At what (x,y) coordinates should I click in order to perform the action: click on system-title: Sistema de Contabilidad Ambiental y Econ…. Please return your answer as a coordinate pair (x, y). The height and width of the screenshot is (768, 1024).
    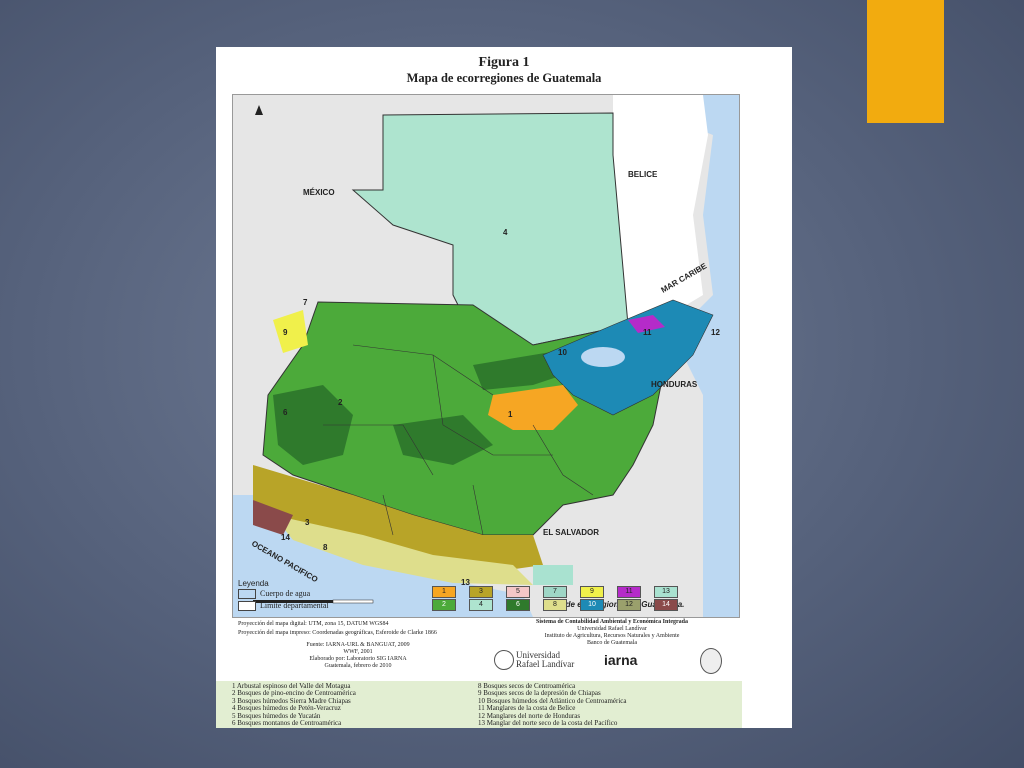
    Looking at the image, I should click on (611, 622).